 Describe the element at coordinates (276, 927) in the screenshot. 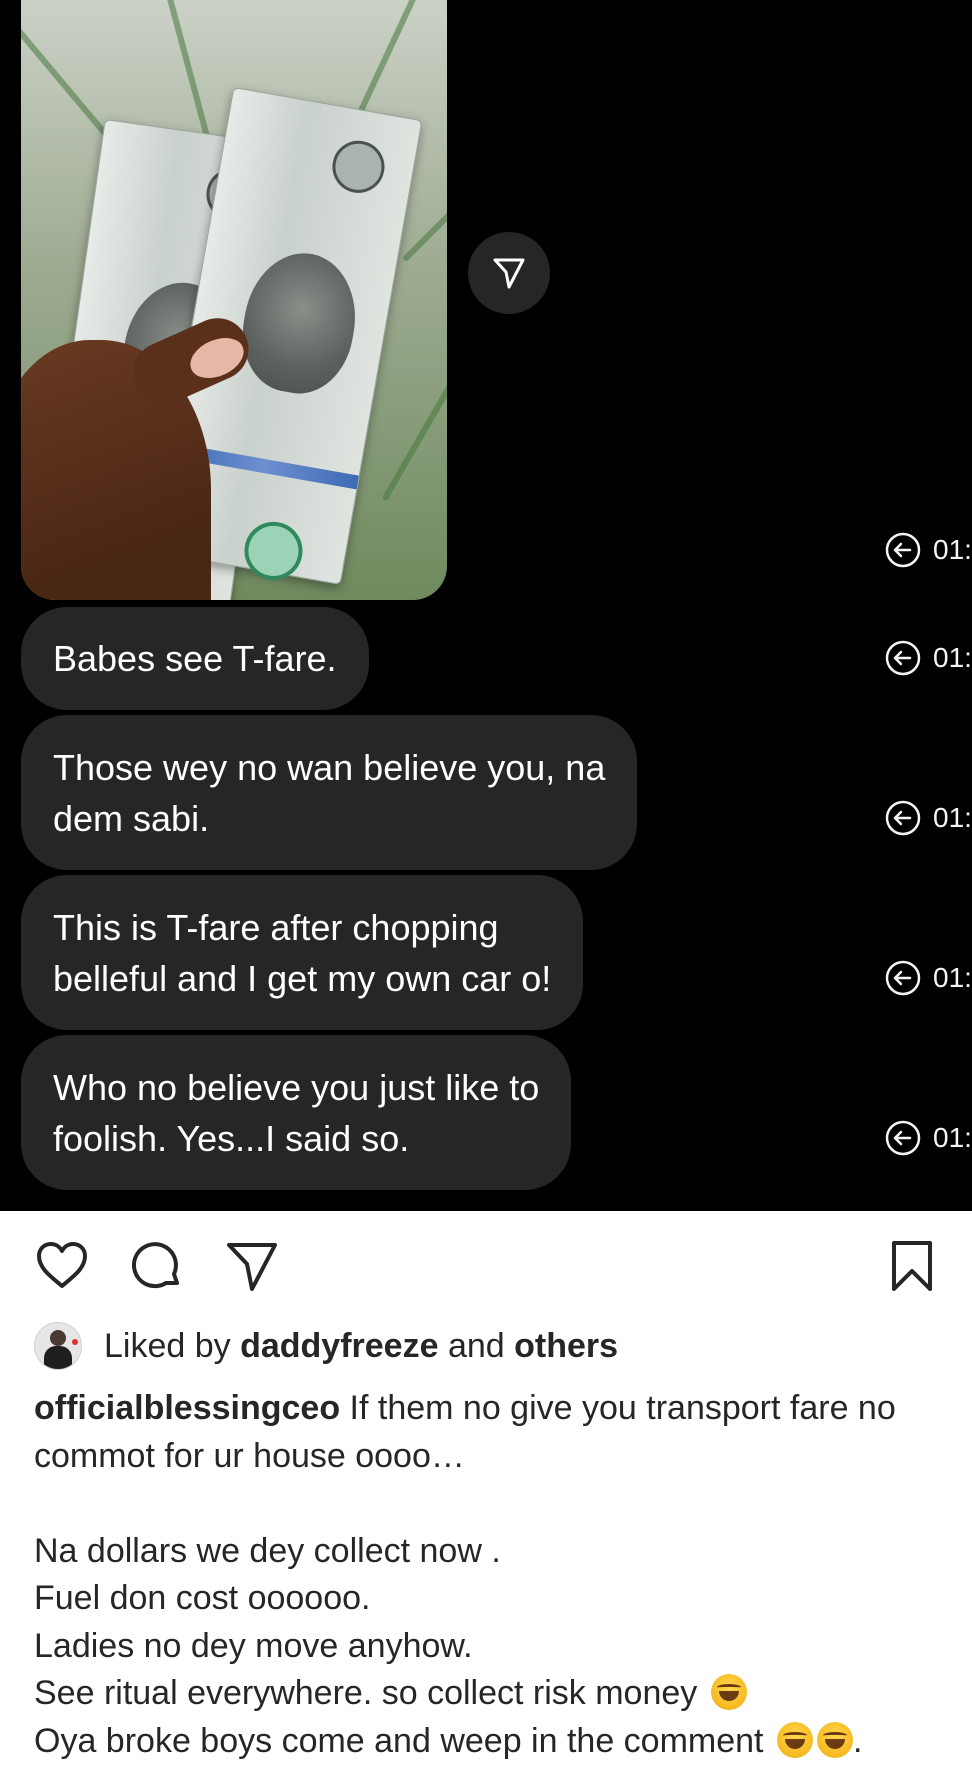

I see `message-text: This is T-fare after chopping` at that location.